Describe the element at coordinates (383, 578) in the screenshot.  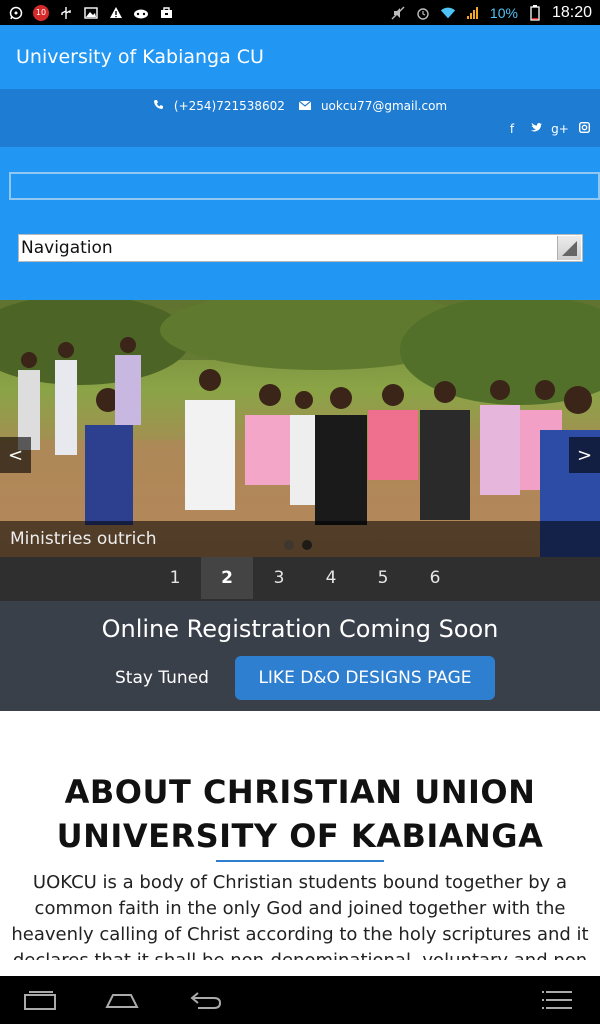
I see `page-button-5: 5` at that location.